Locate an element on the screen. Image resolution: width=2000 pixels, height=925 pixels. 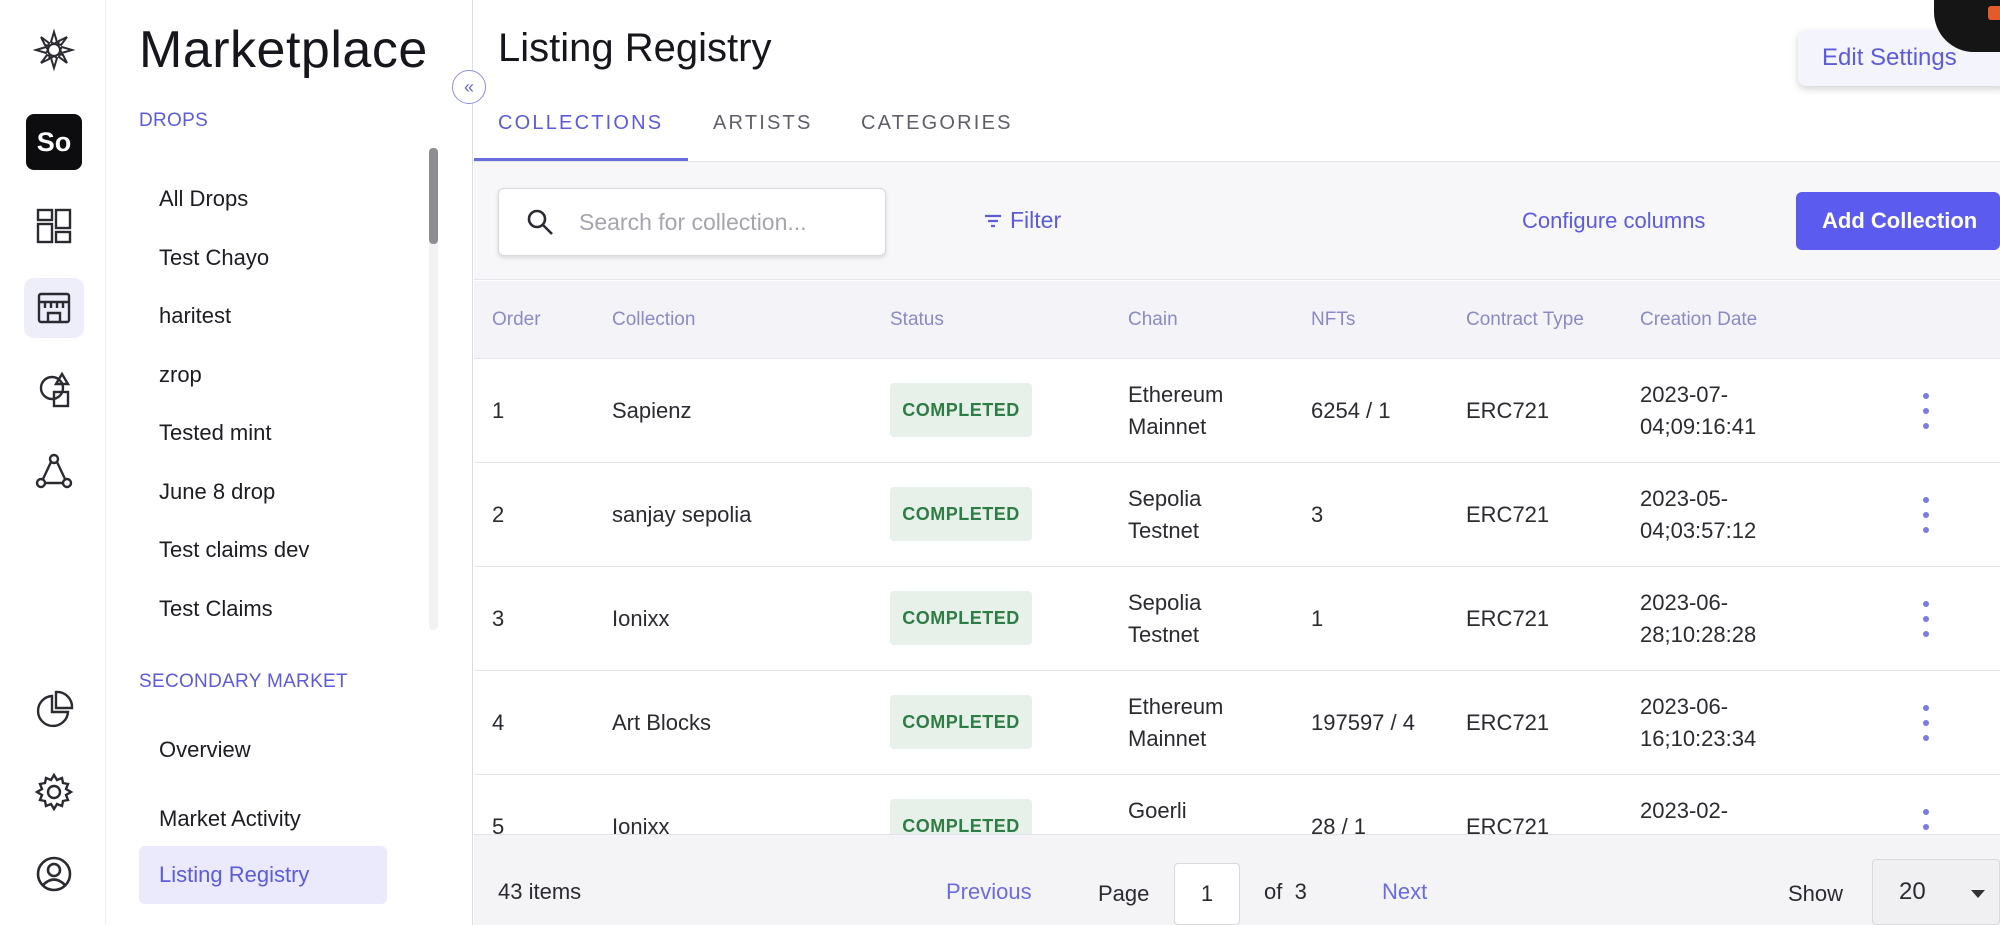
next-page-button: Next is located at coordinates (1404, 892).